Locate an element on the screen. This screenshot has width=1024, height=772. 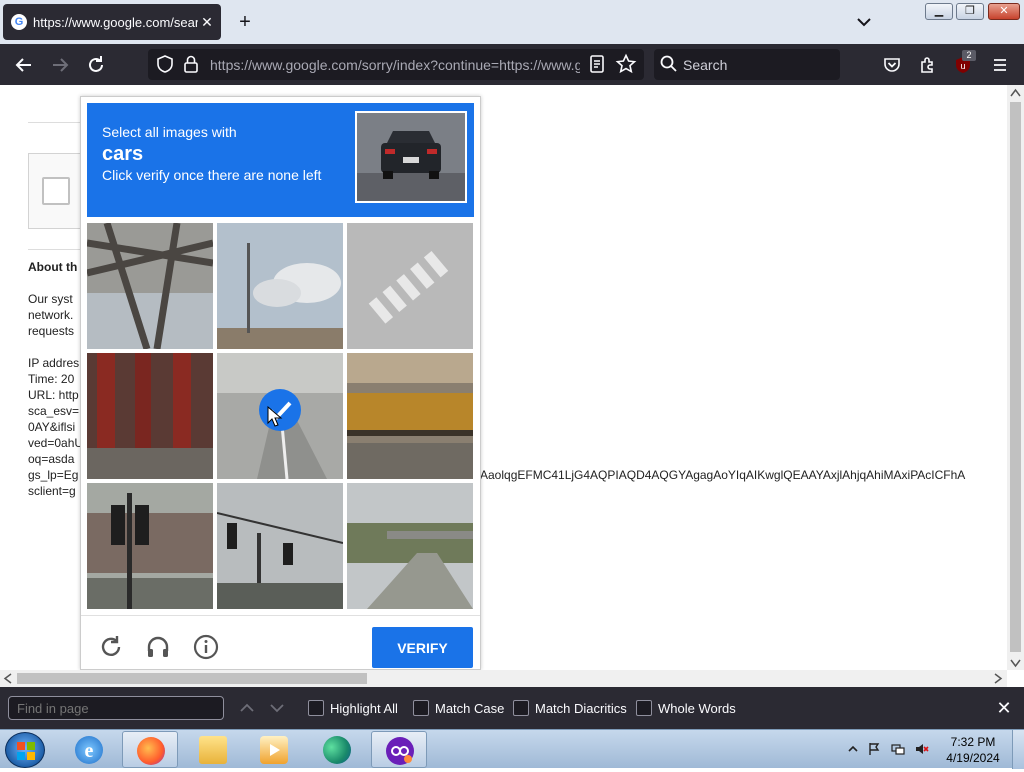
info-icon is located at coordinates (206, 647).